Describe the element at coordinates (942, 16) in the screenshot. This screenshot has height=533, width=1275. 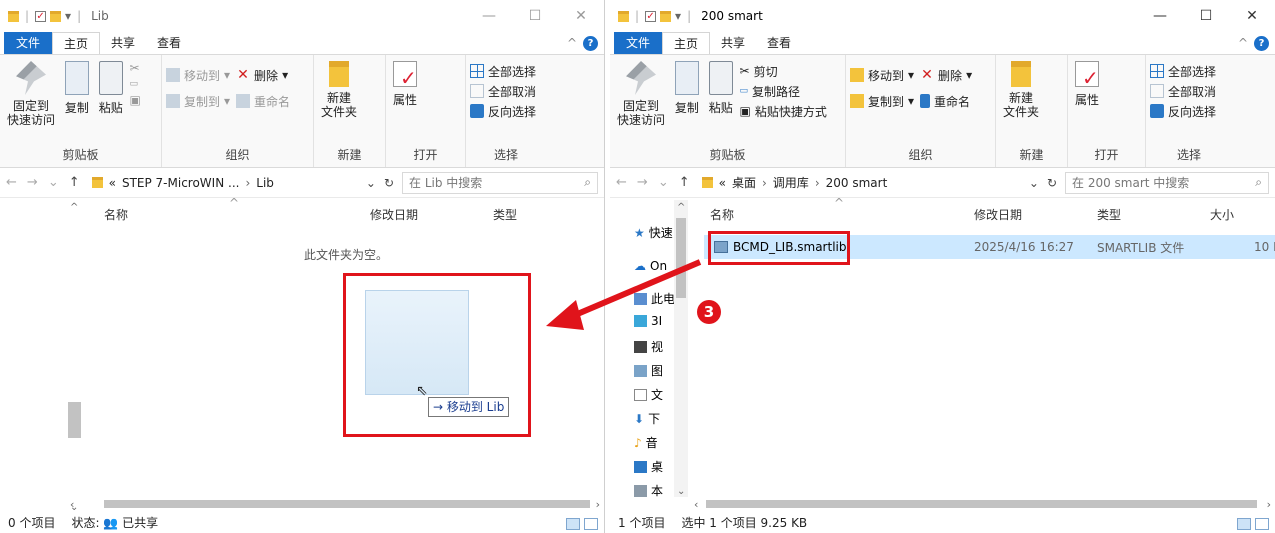
I see `title-bar: | ✓ ▾ | 200 smart — ☐ ✕` at that location.